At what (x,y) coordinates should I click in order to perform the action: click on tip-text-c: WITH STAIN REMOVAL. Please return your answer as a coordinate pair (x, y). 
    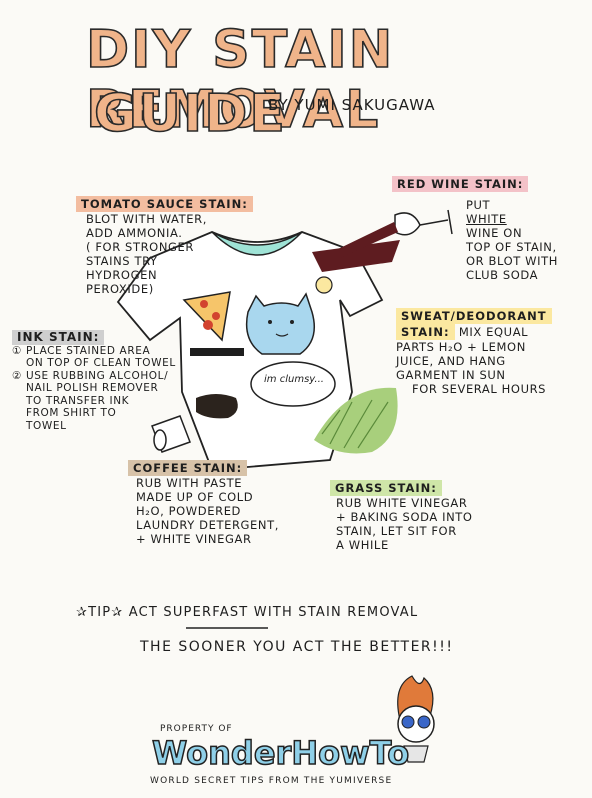
    Looking at the image, I should click on (336, 612).